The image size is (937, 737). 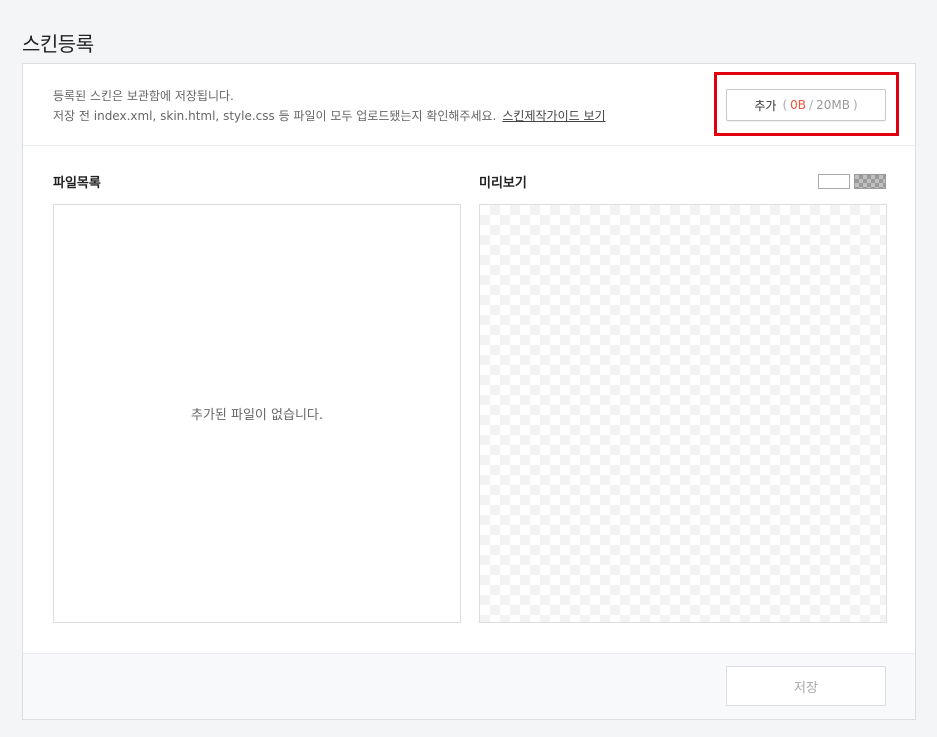 What do you see at coordinates (58, 44) in the screenshot?
I see `page-title: 스킨등록` at bounding box center [58, 44].